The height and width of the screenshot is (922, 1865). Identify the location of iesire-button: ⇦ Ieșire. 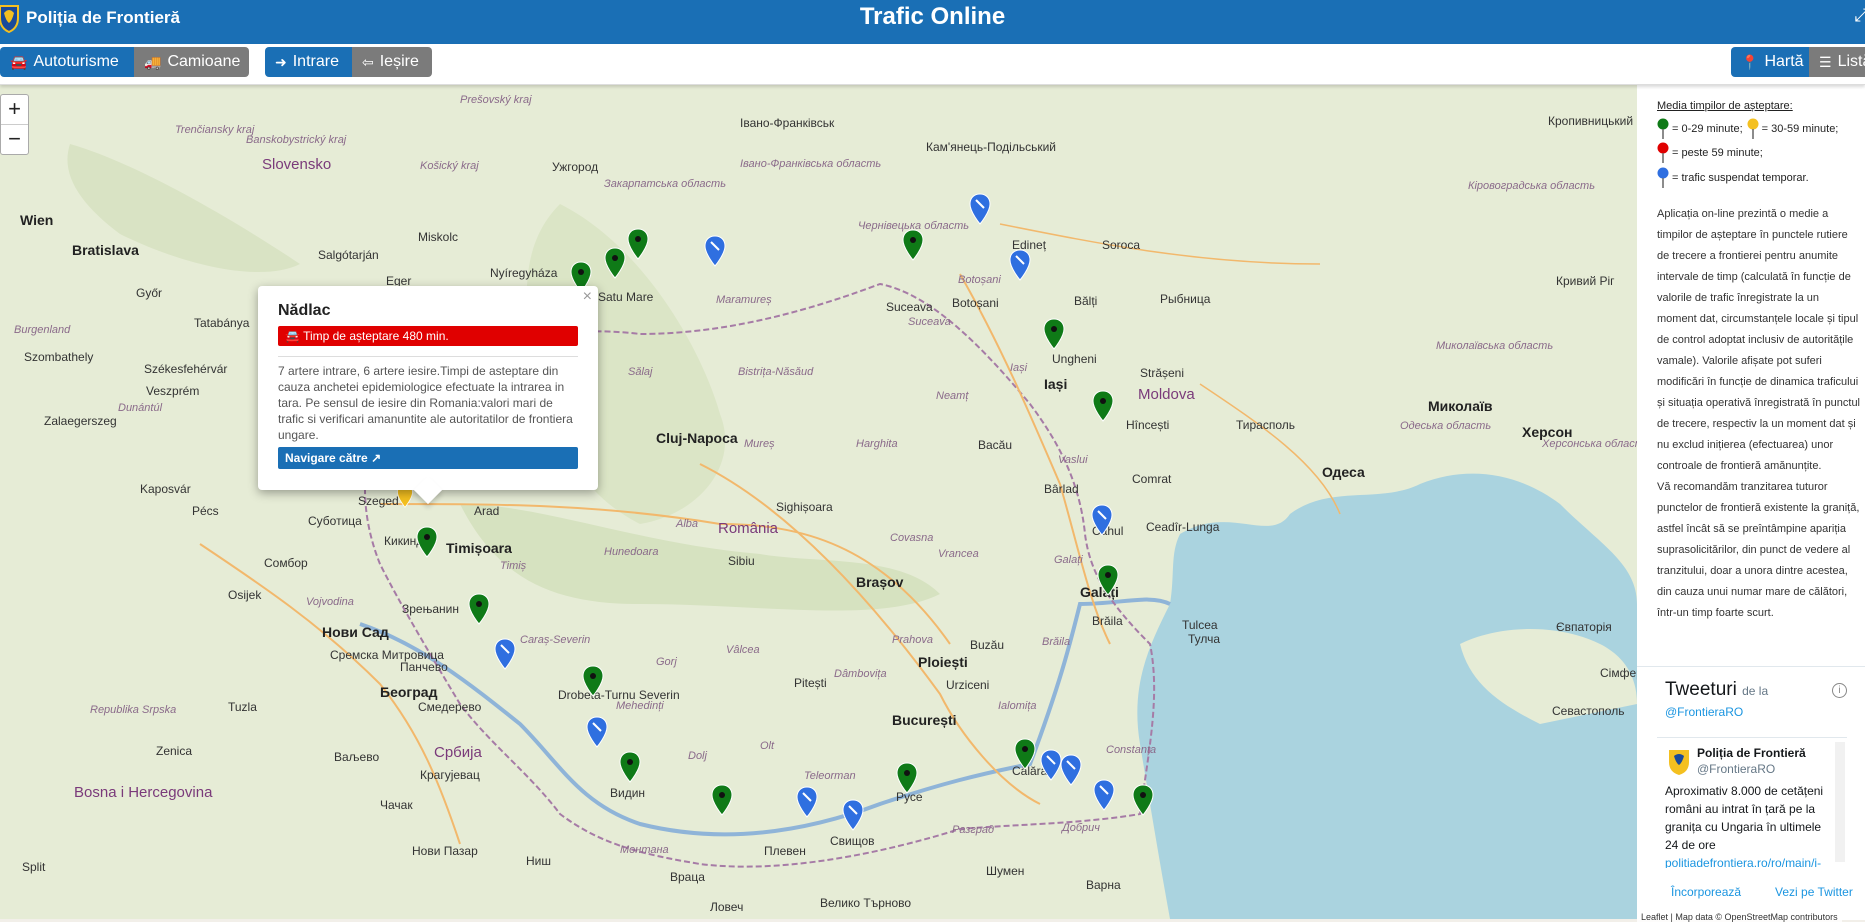
(392, 62).